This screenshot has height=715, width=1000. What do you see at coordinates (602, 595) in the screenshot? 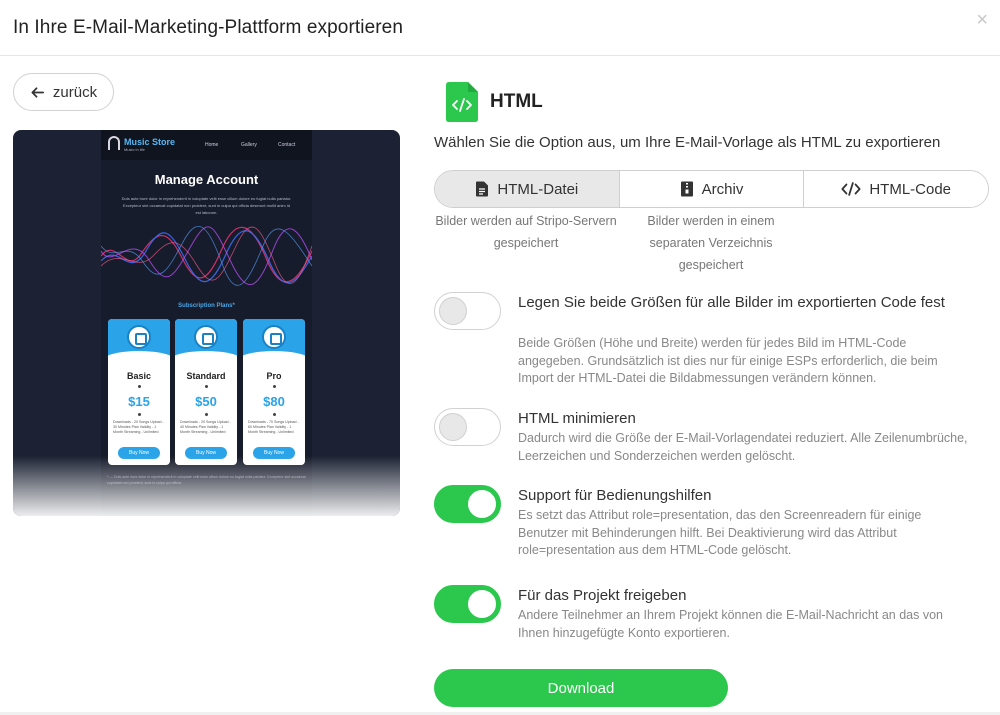
I see `option-label: Für das Projekt freigeben` at bounding box center [602, 595].